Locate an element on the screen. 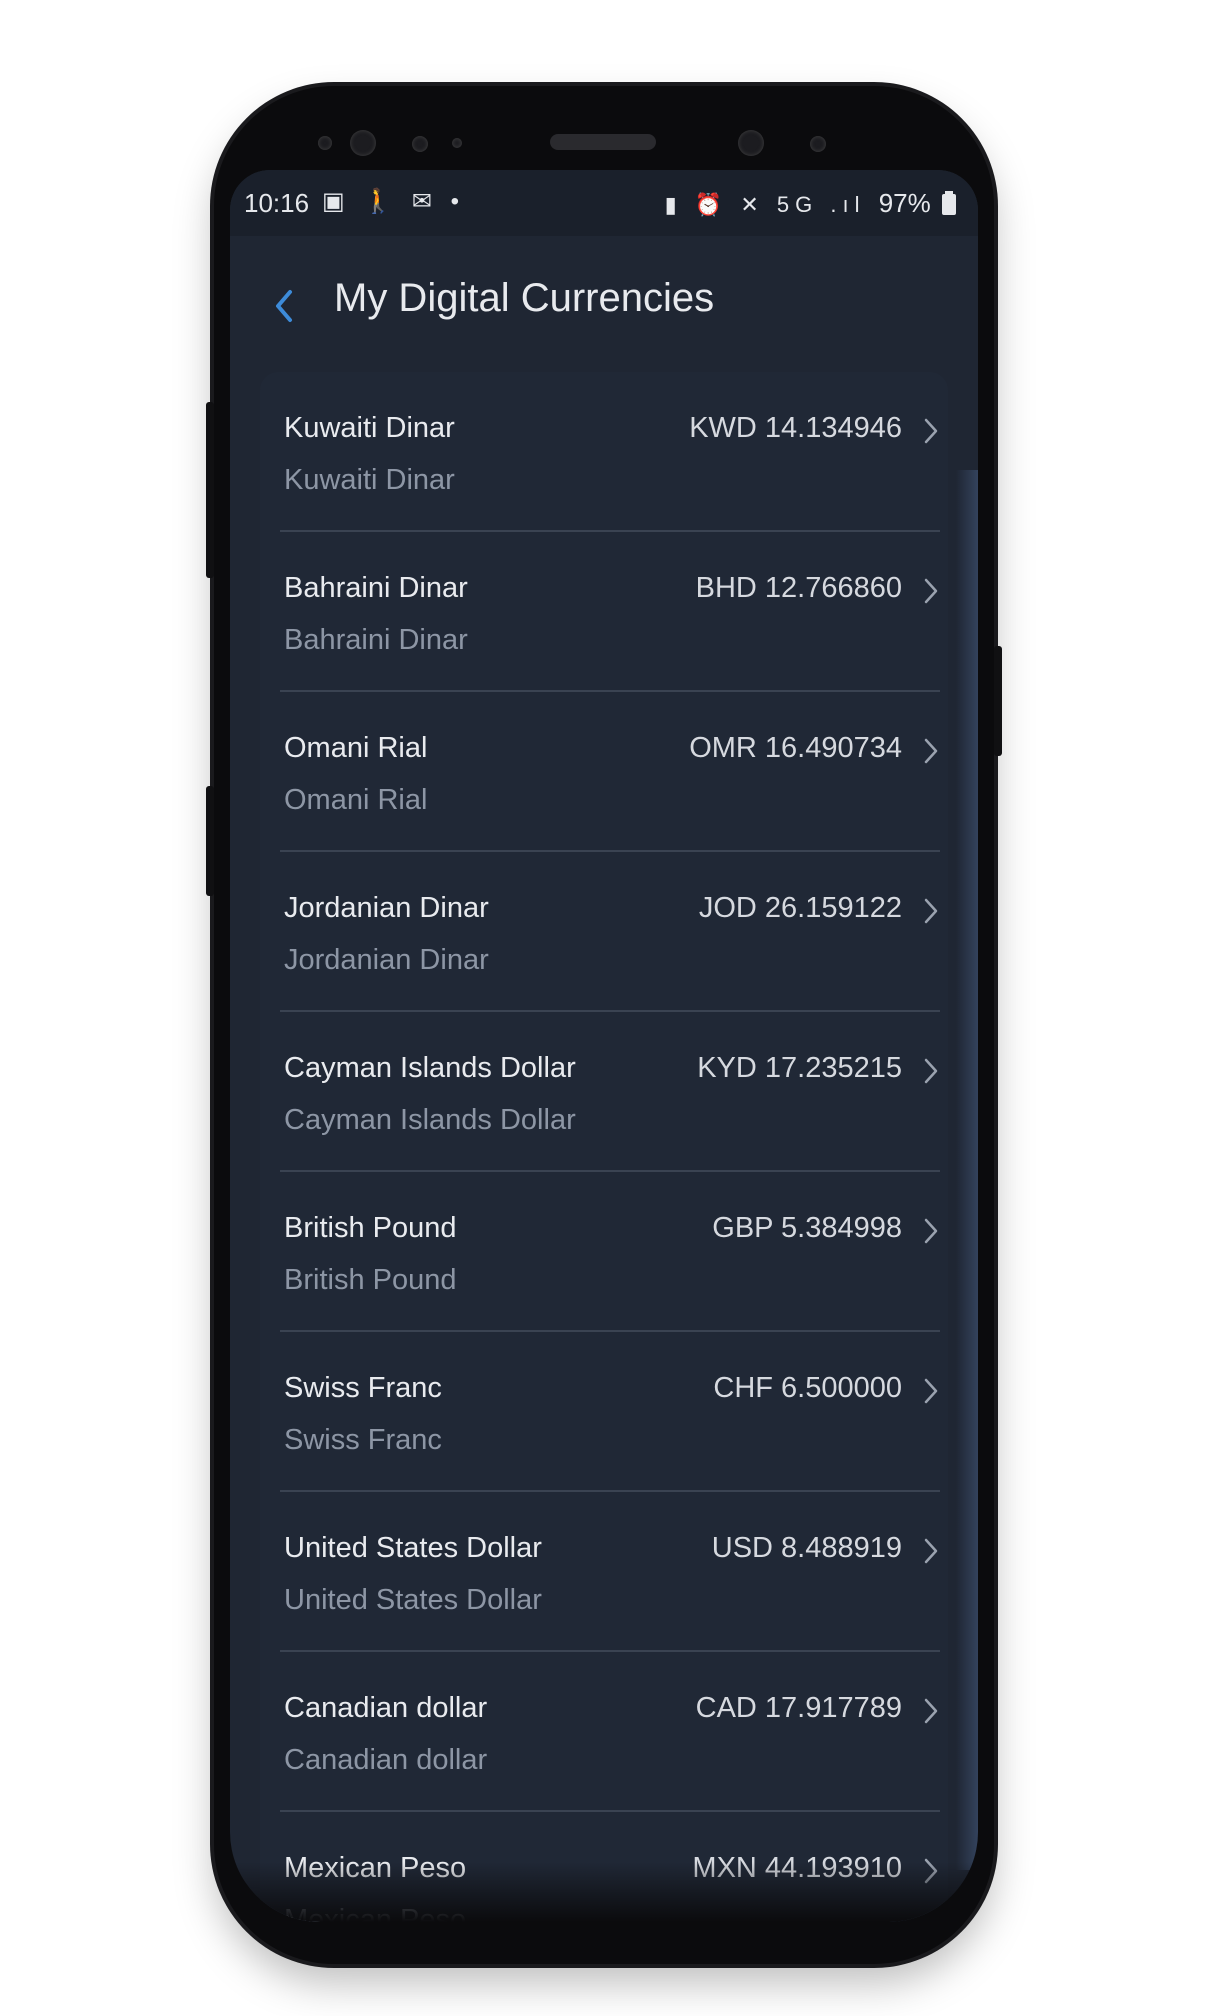 Image resolution: width=1209 pixels, height=2016 pixels. screen-edge-reflection is located at coordinates (967, 1170).